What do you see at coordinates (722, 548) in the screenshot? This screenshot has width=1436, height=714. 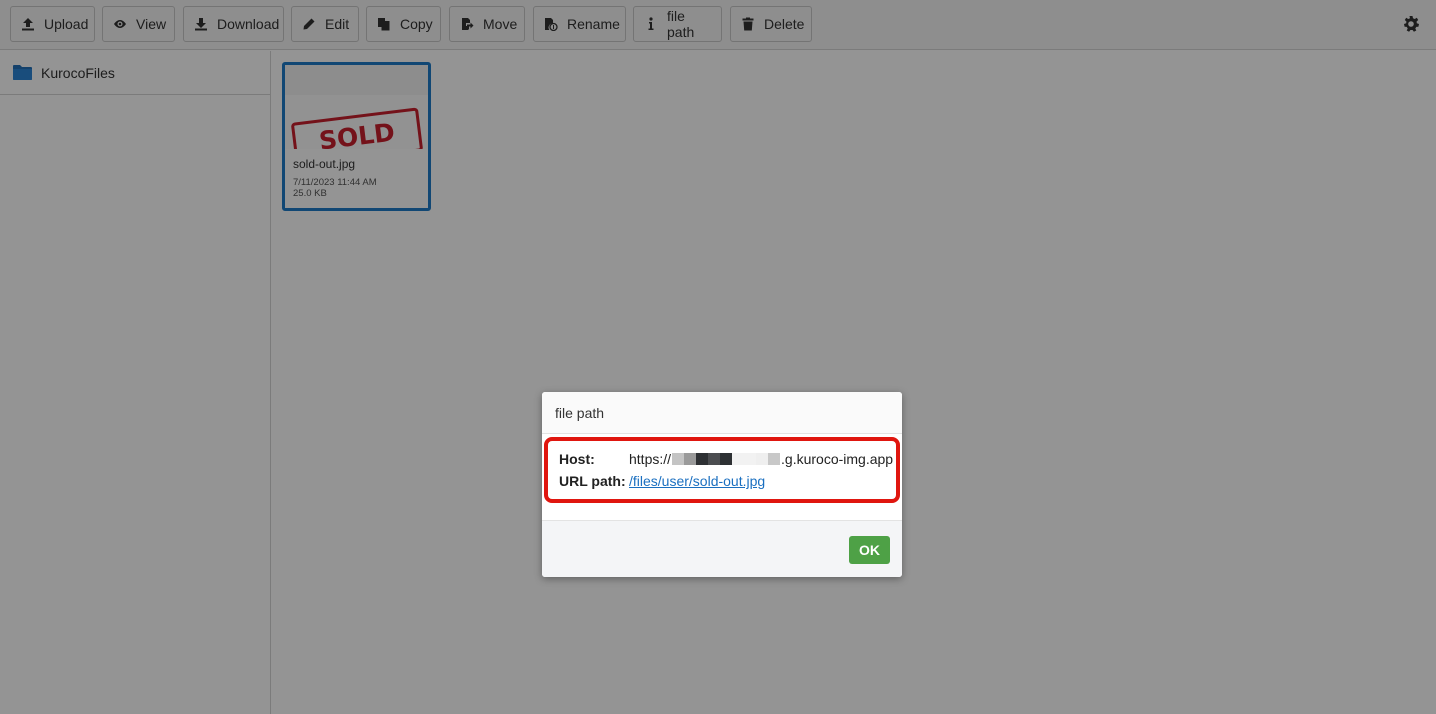 I see `dialog-footer: OK` at bounding box center [722, 548].